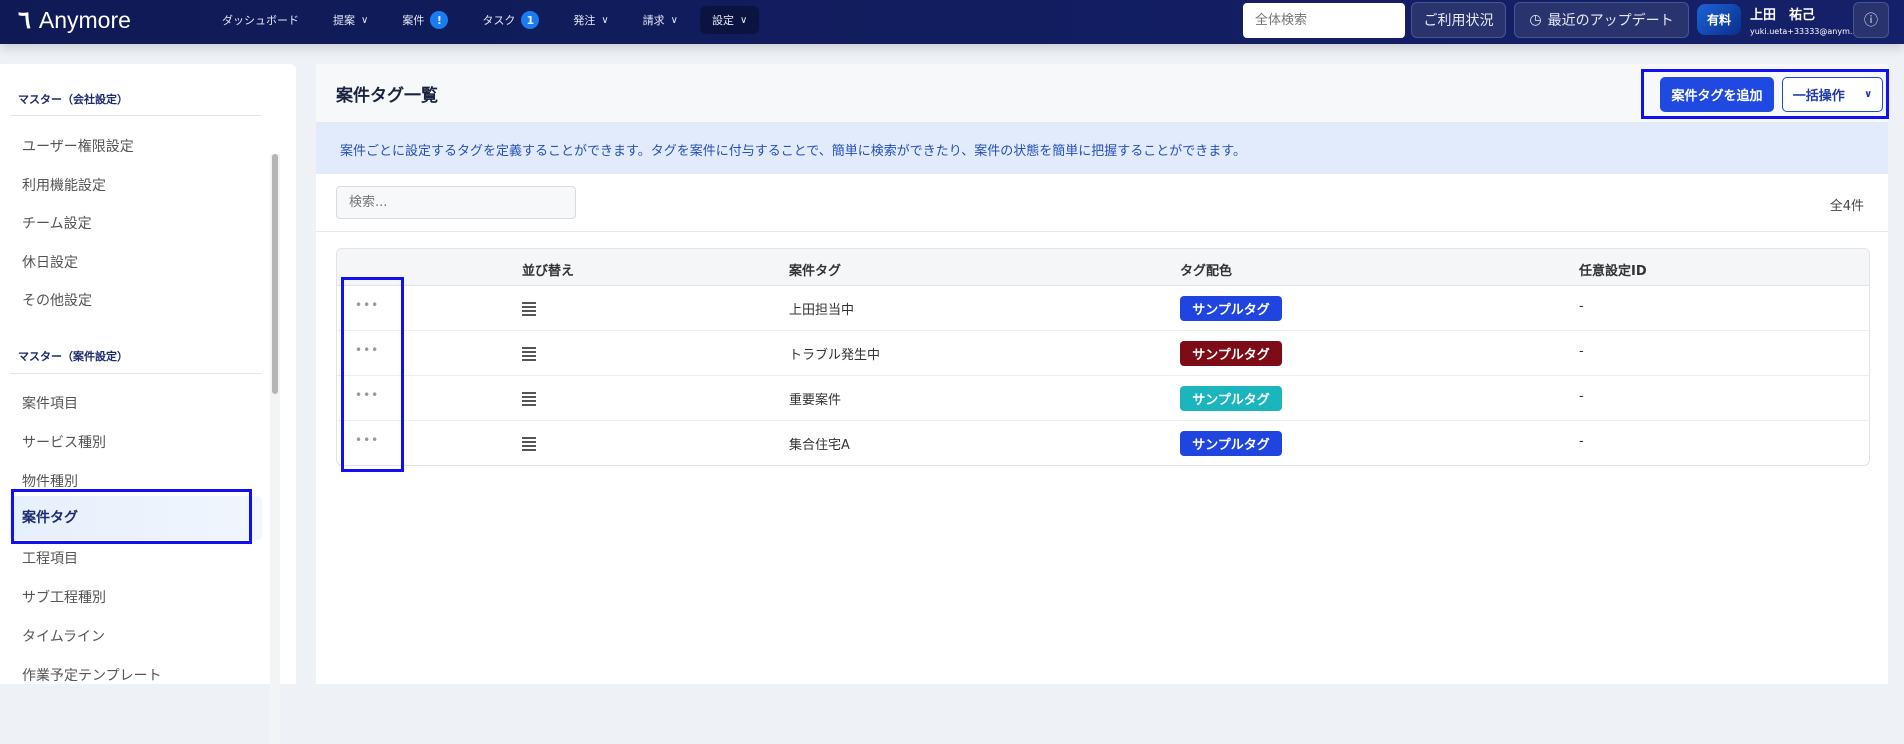 Image resolution: width=1904 pixels, height=744 pixels. What do you see at coordinates (1783, 15) in the screenshot?
I see `user-name: 上田 祐己` at bounding box center [1783, 15].